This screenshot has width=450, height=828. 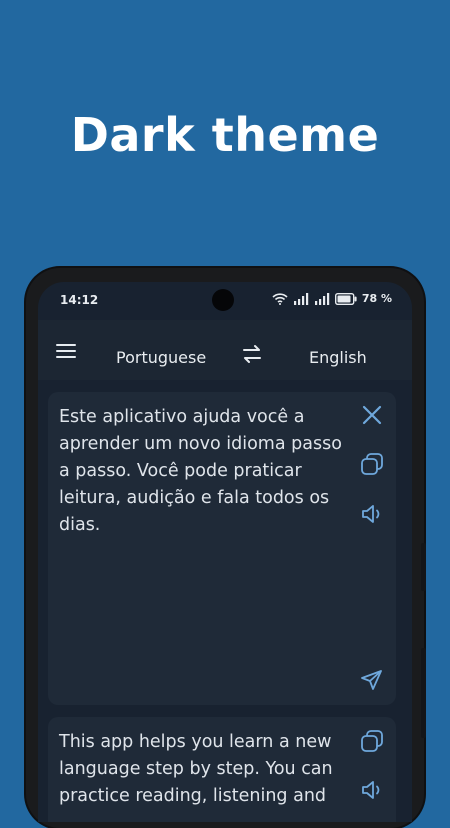 What do you see at coordinates (225, 350) in the screenshot?
I see `app-bar: Portuguese English` at bounding box center [225, 350].